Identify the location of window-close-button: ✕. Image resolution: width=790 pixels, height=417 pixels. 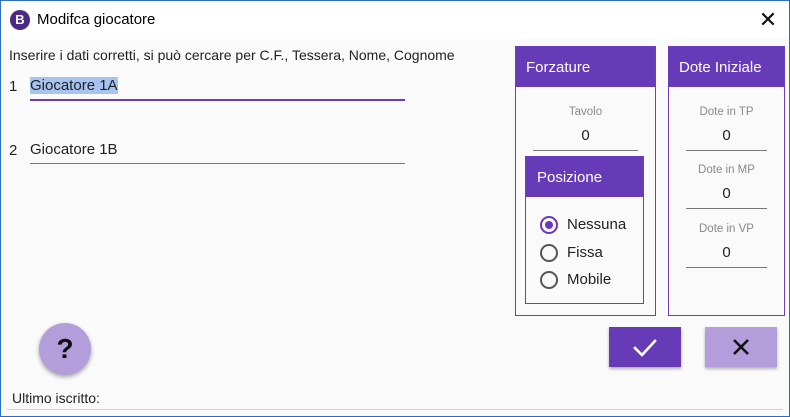
(768, 20).